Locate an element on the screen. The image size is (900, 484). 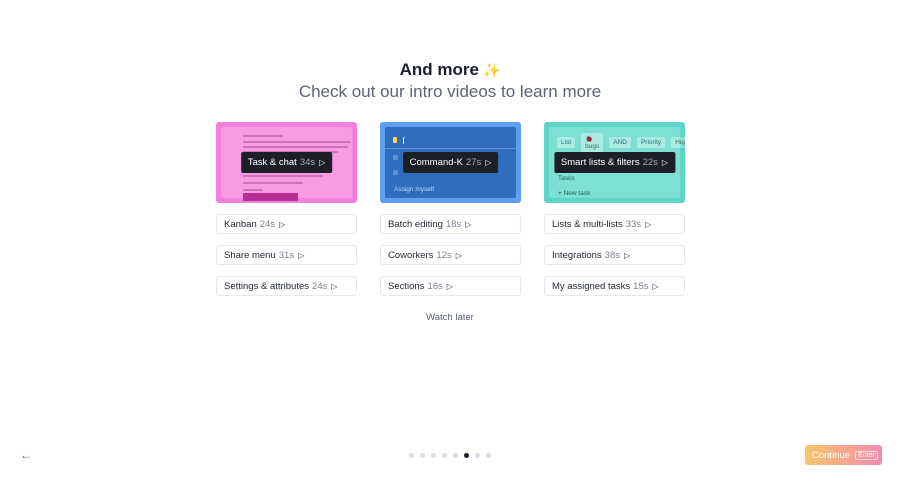
thumbnail-label: Command-K 27s ▷ is located at coordinates (450, 162).